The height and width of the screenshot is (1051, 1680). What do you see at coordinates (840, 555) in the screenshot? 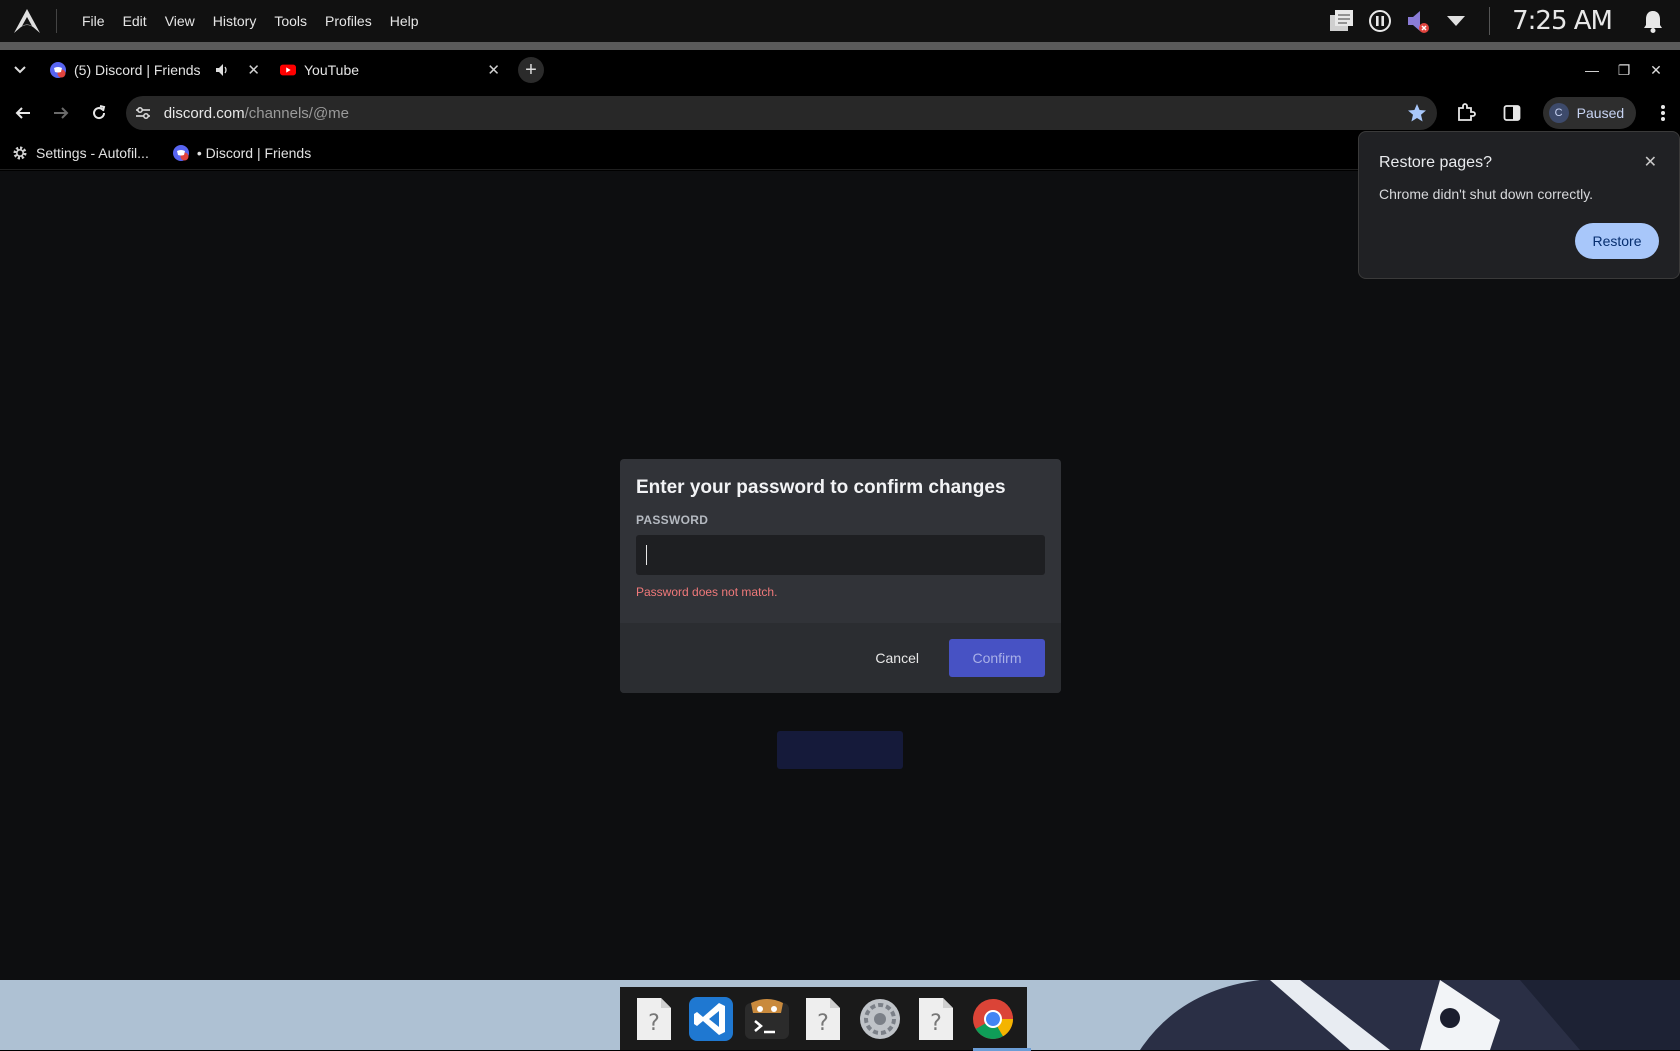
I see `password-input` at bounding box center [840, 555].